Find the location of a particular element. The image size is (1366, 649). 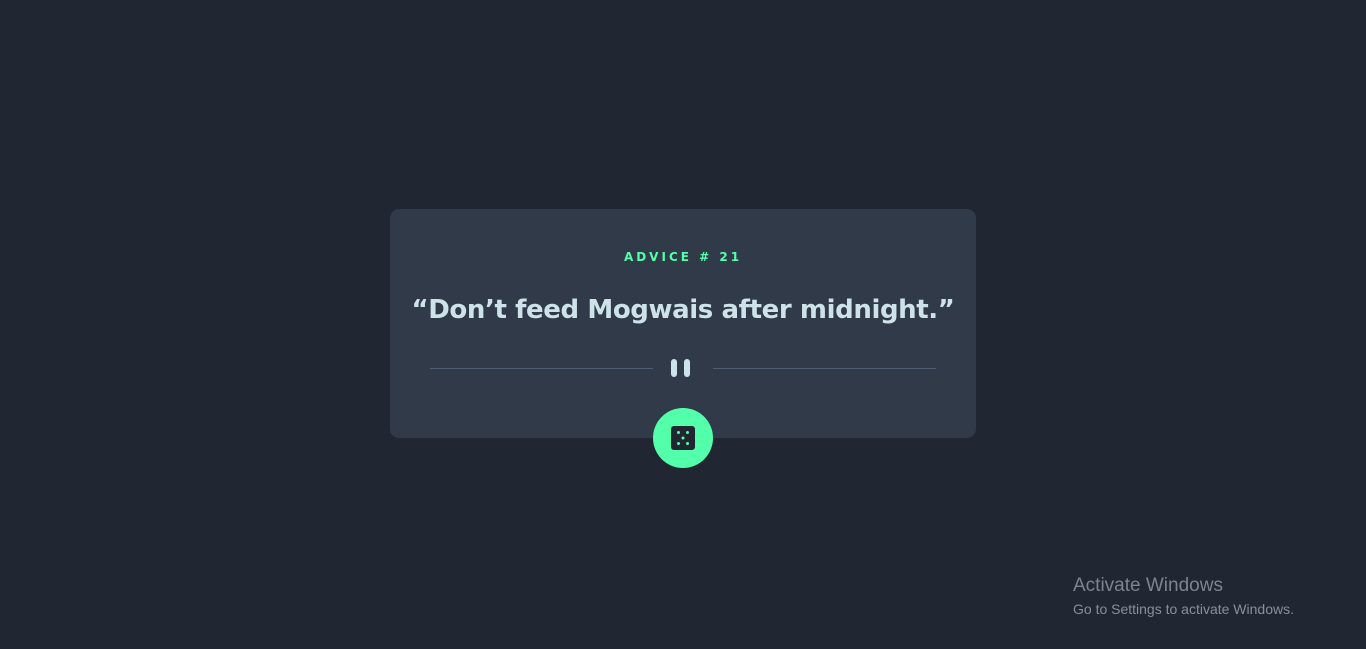

dice-icon is located at coordinates (683, 438).